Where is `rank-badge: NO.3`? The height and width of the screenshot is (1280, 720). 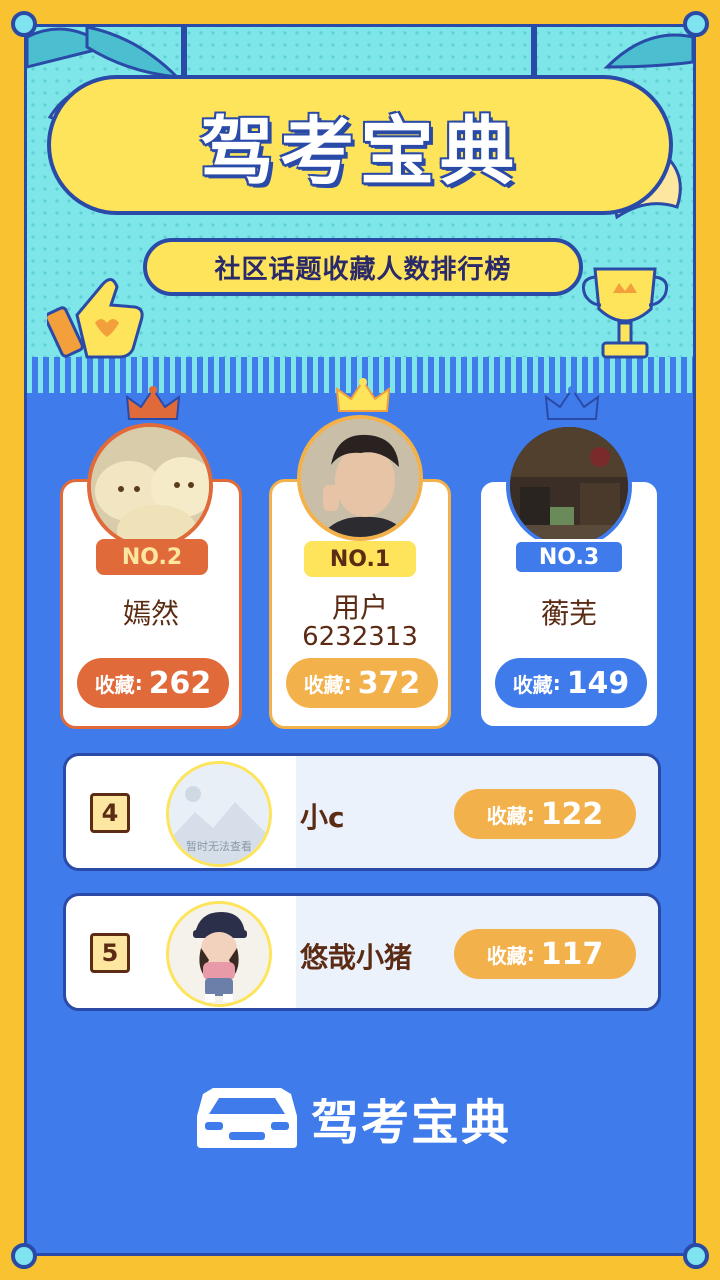
rank-badge: NO.3 is located at coordinates (569, 557).